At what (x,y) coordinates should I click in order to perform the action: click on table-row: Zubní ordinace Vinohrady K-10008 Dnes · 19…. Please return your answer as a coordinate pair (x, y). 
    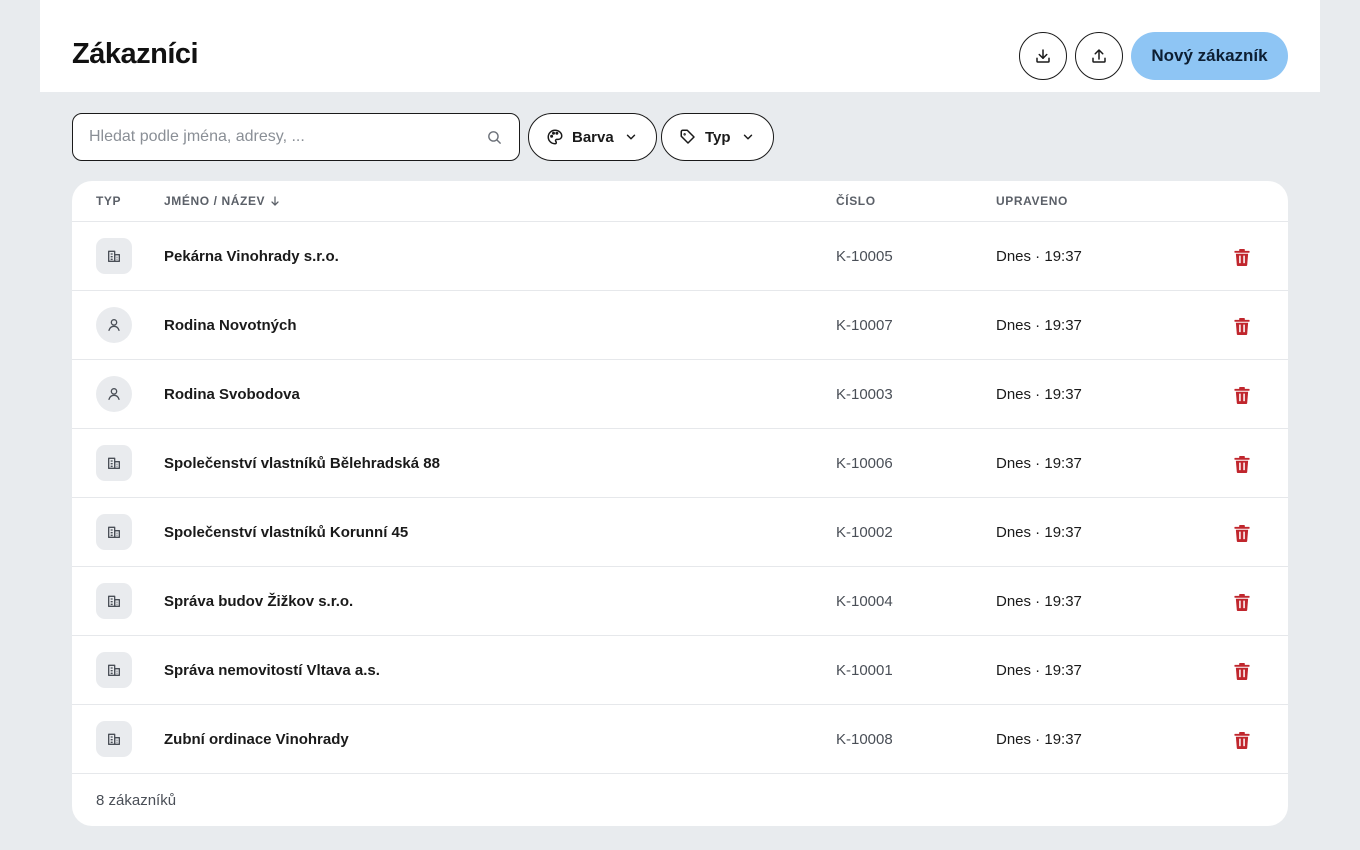
    Looking at the image, I should click on (680, 739).